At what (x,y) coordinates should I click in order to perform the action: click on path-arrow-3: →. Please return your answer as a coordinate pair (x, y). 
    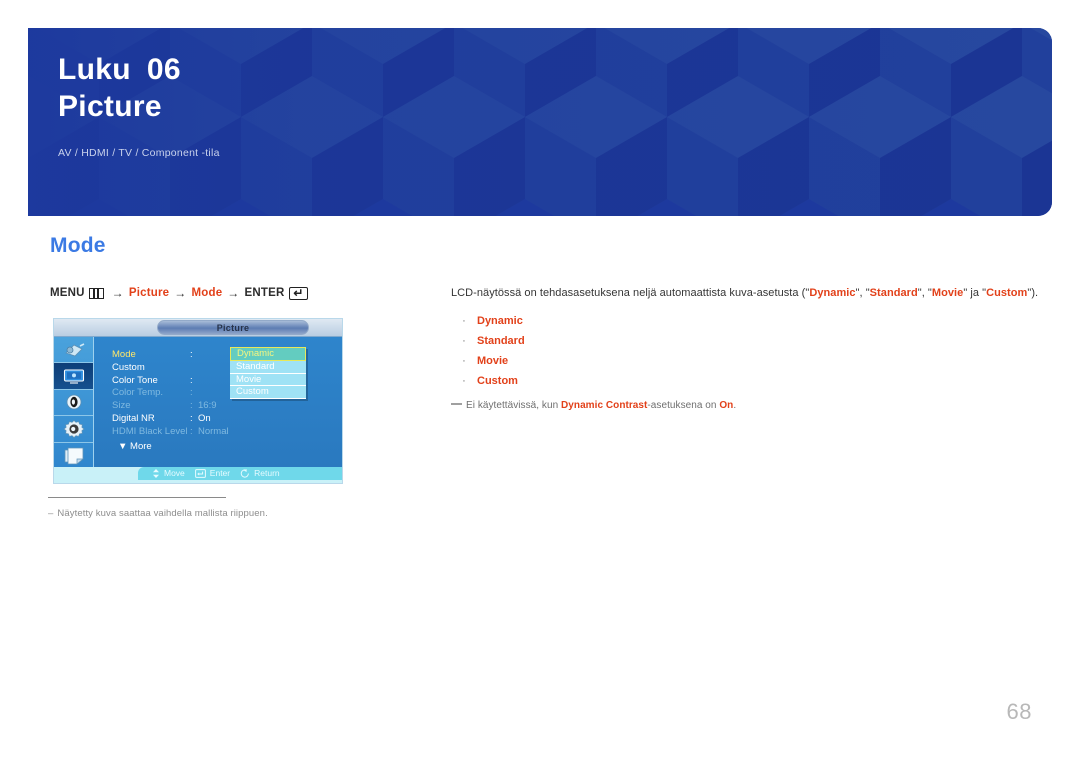
    Looking at the image, I should click on (233, 293).